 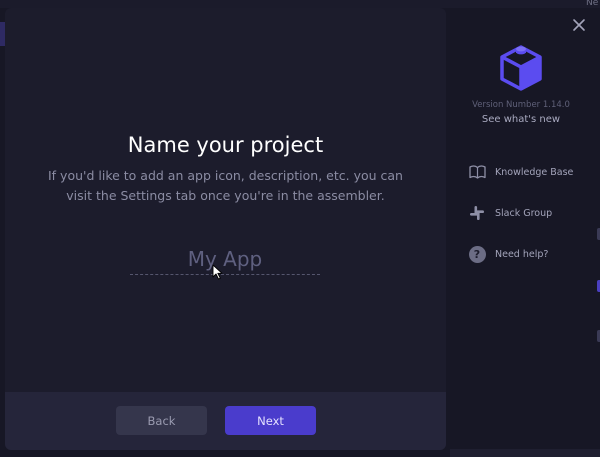 I want to click on slack-group-link: Slack Group, so click(x=510, y=213).